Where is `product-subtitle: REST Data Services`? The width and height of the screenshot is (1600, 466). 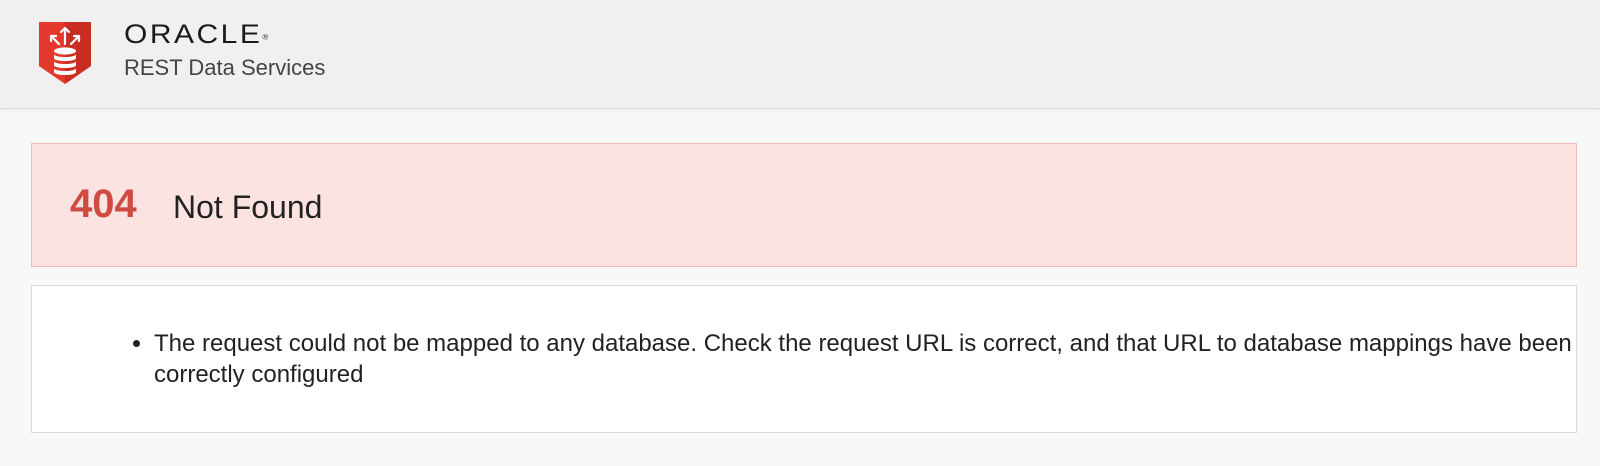
product-subtitle: REST Data Services is located at coordinates (225, 67).